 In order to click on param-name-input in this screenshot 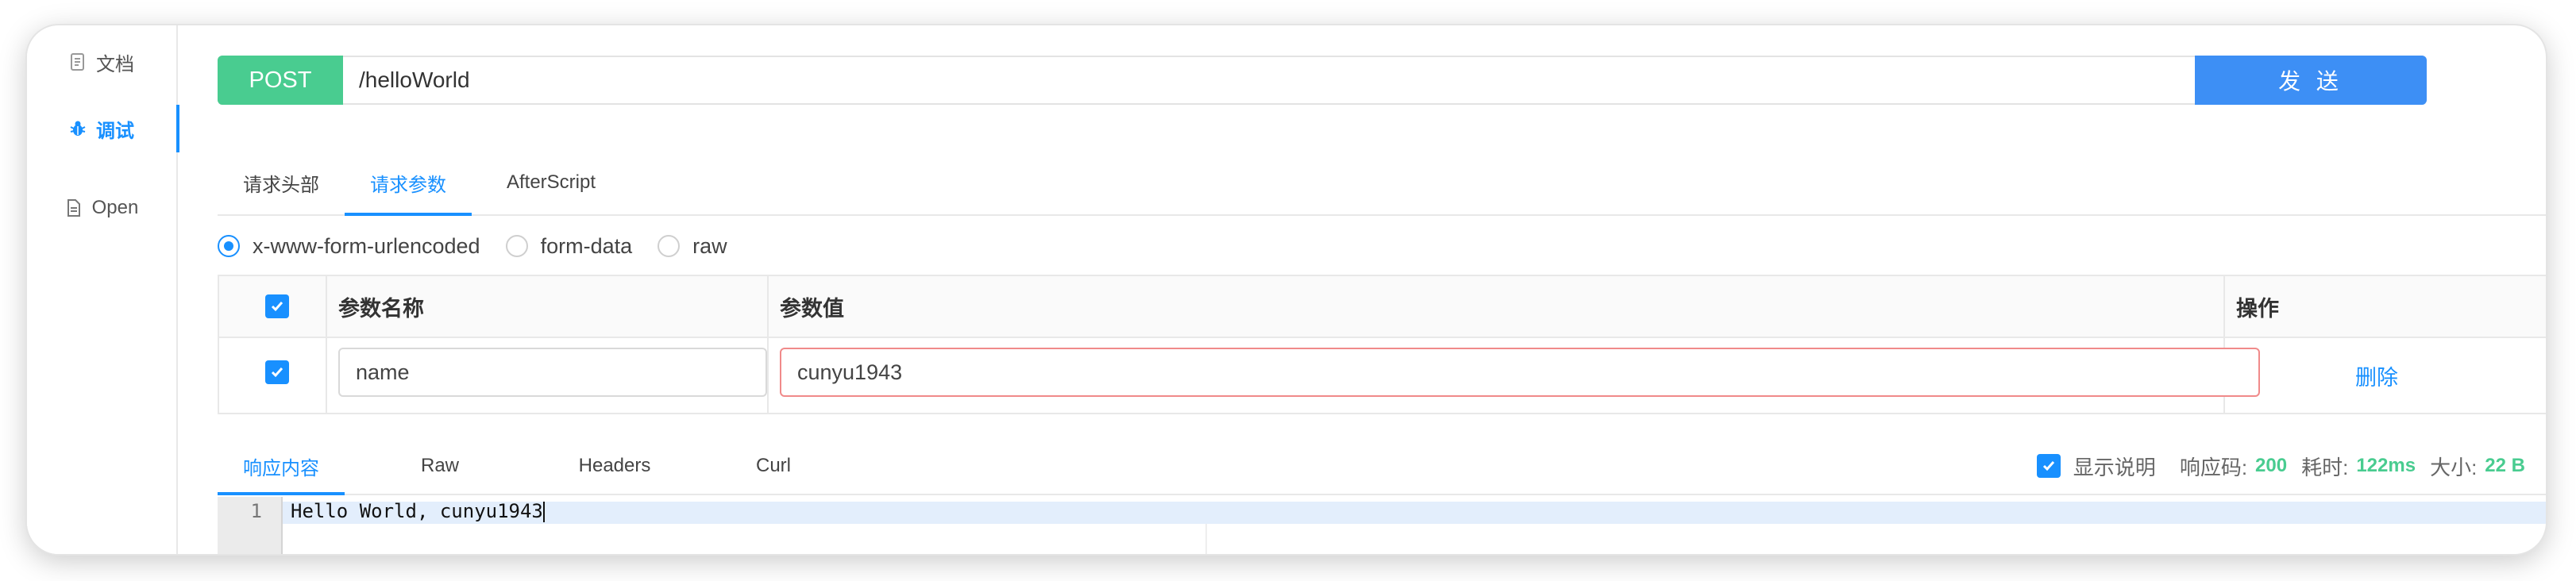, I will do `click(552, 372)`.